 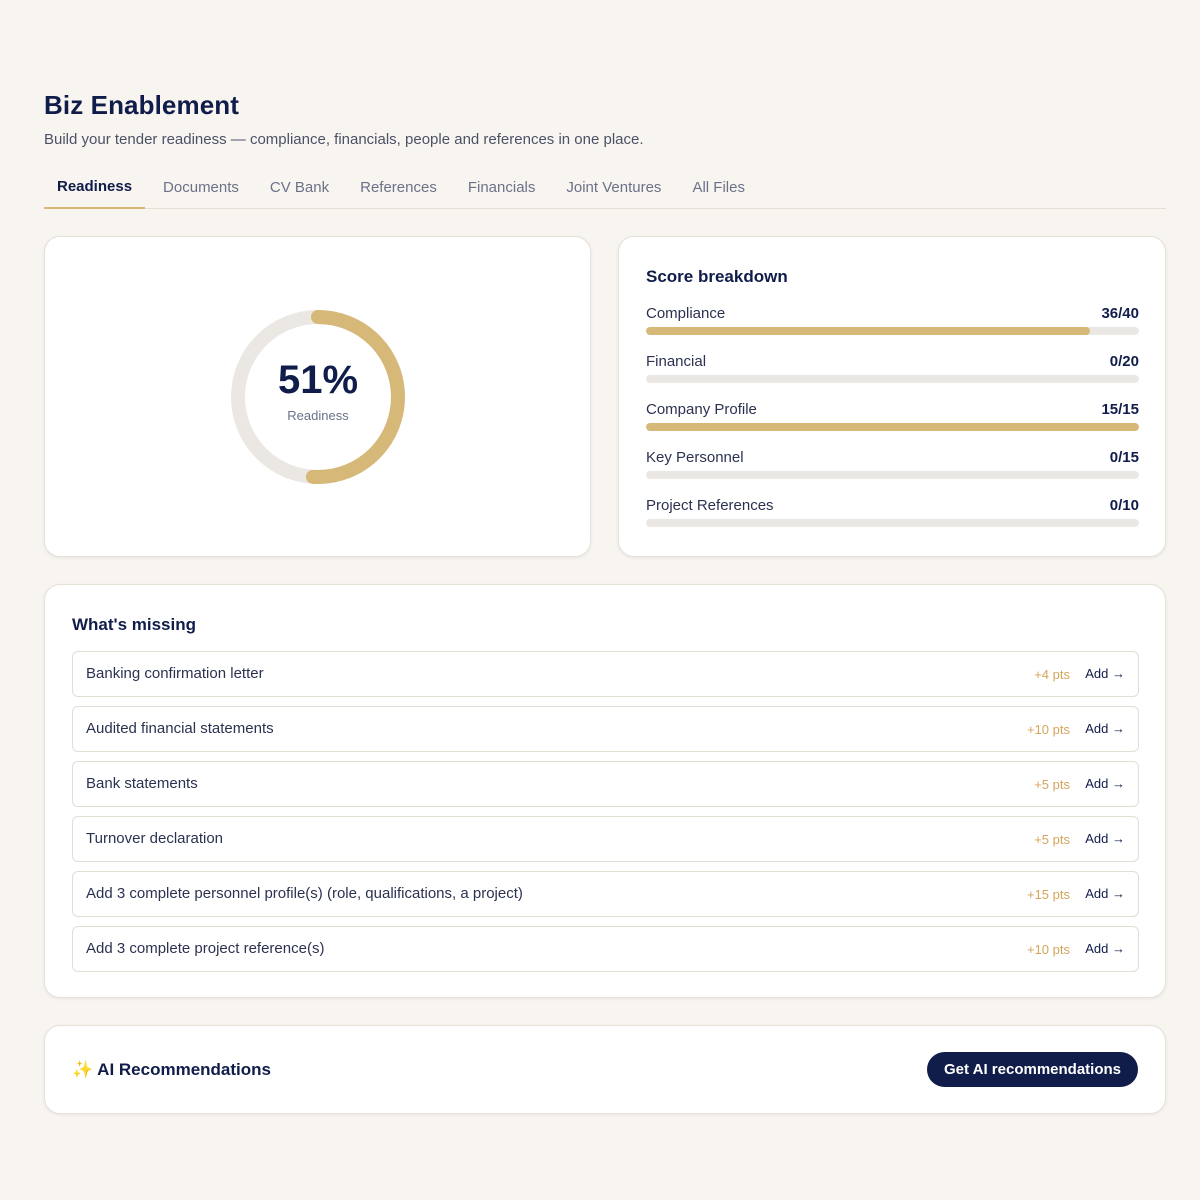 I want to click on missing-item-points: +4 pts, so click(x=1052, y=674).